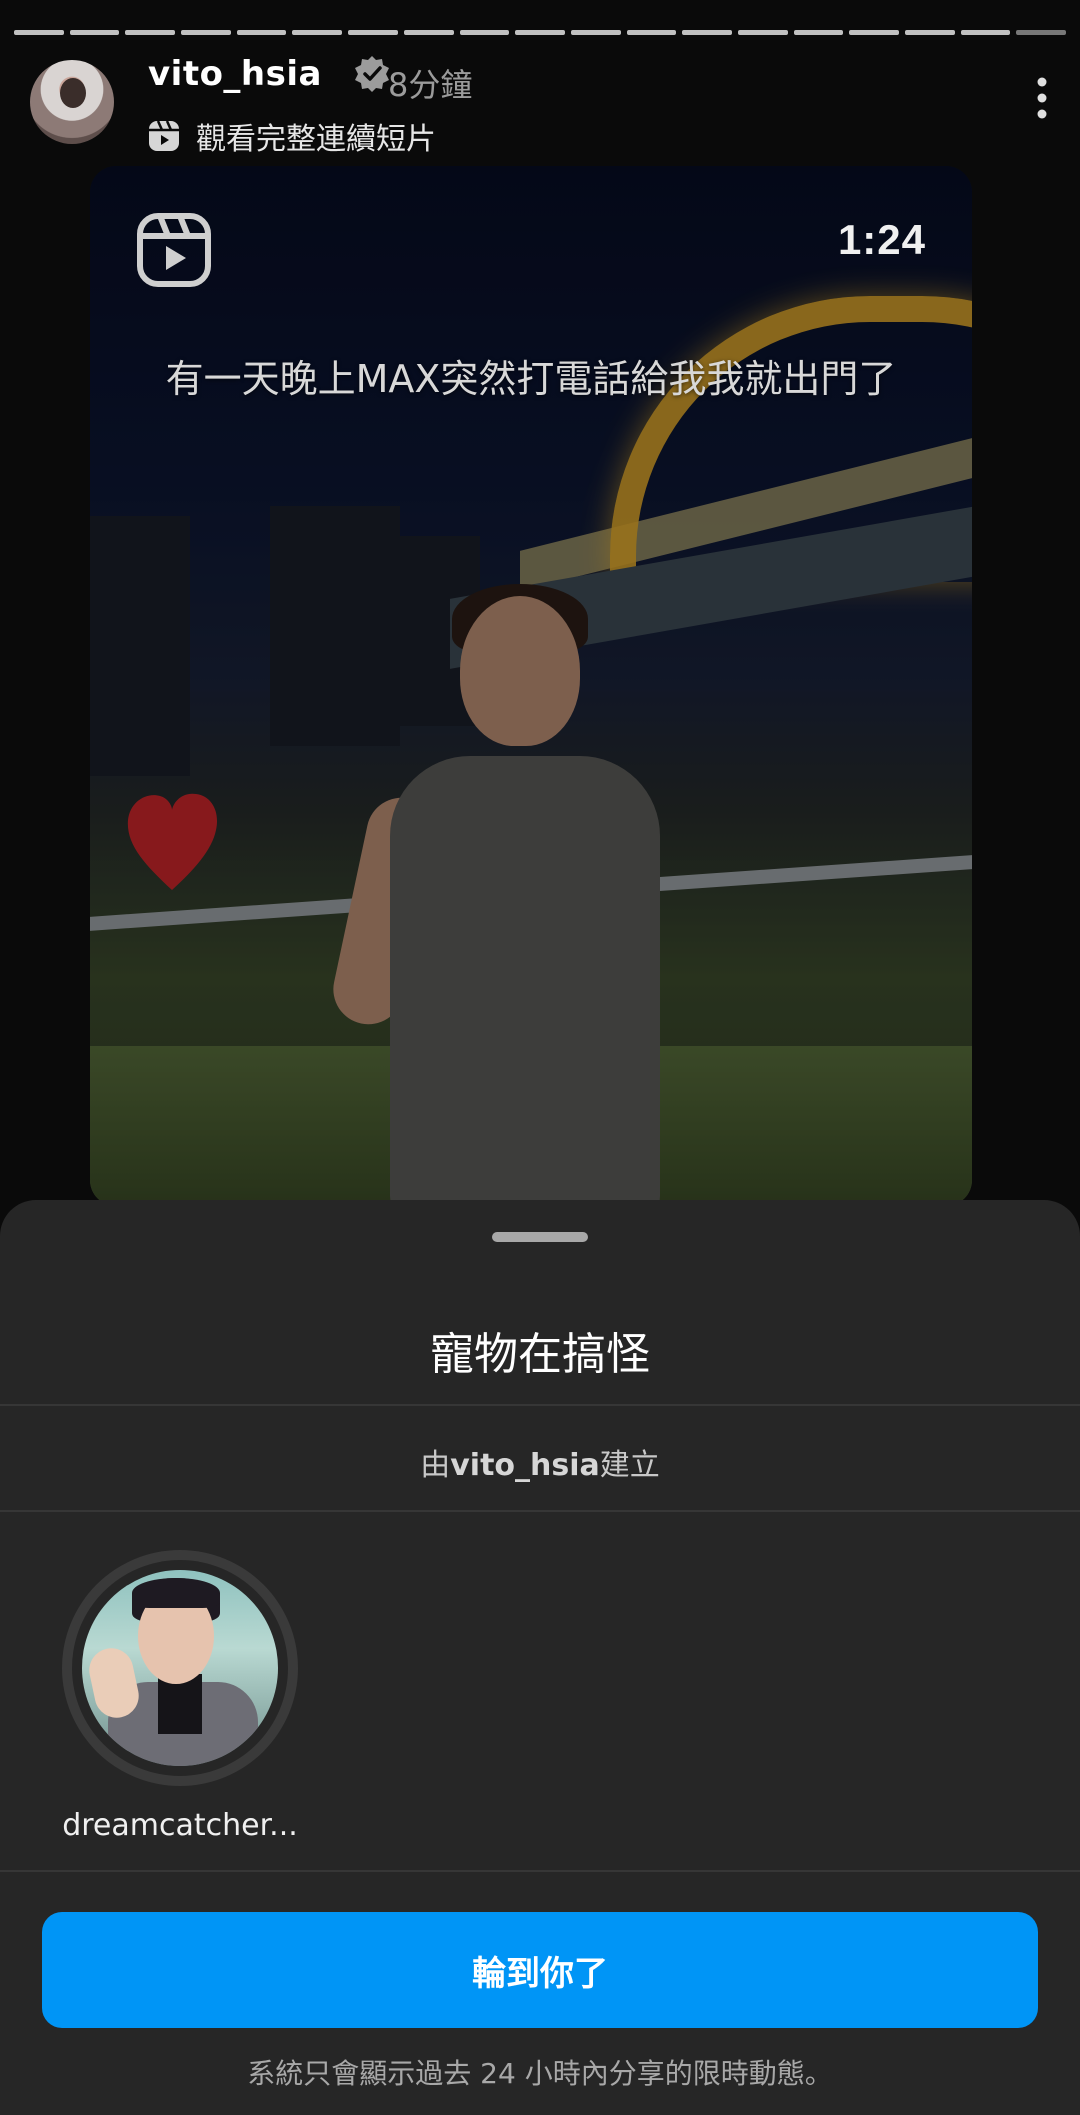 The height and width of the screenshot is (2115, 1080). What do you see at coordinates (235, 74) in the screenshot?
I see `username: vito_hsia` at bounding box center [235, 74].